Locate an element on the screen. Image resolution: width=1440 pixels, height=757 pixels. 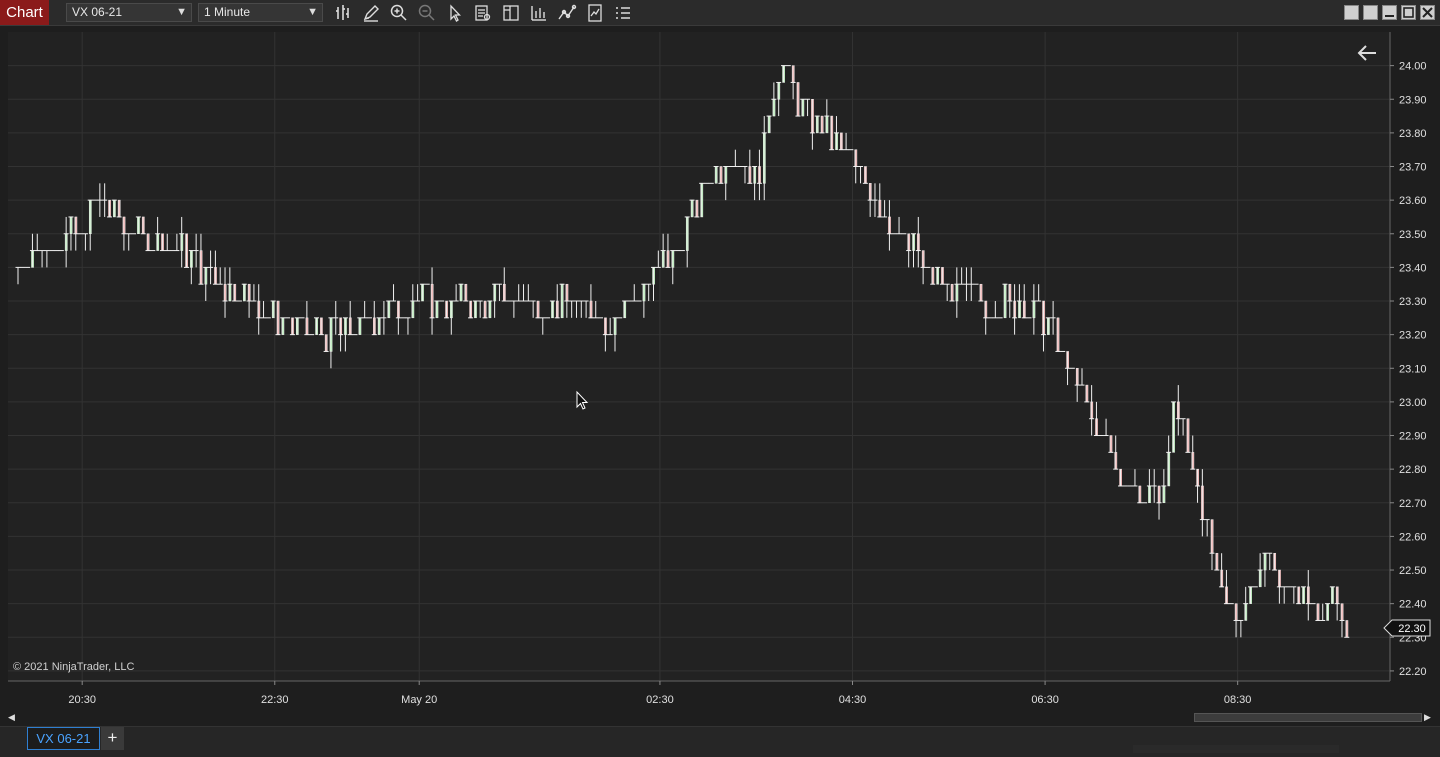
data-box-icon is located at coordinates (483, 13).